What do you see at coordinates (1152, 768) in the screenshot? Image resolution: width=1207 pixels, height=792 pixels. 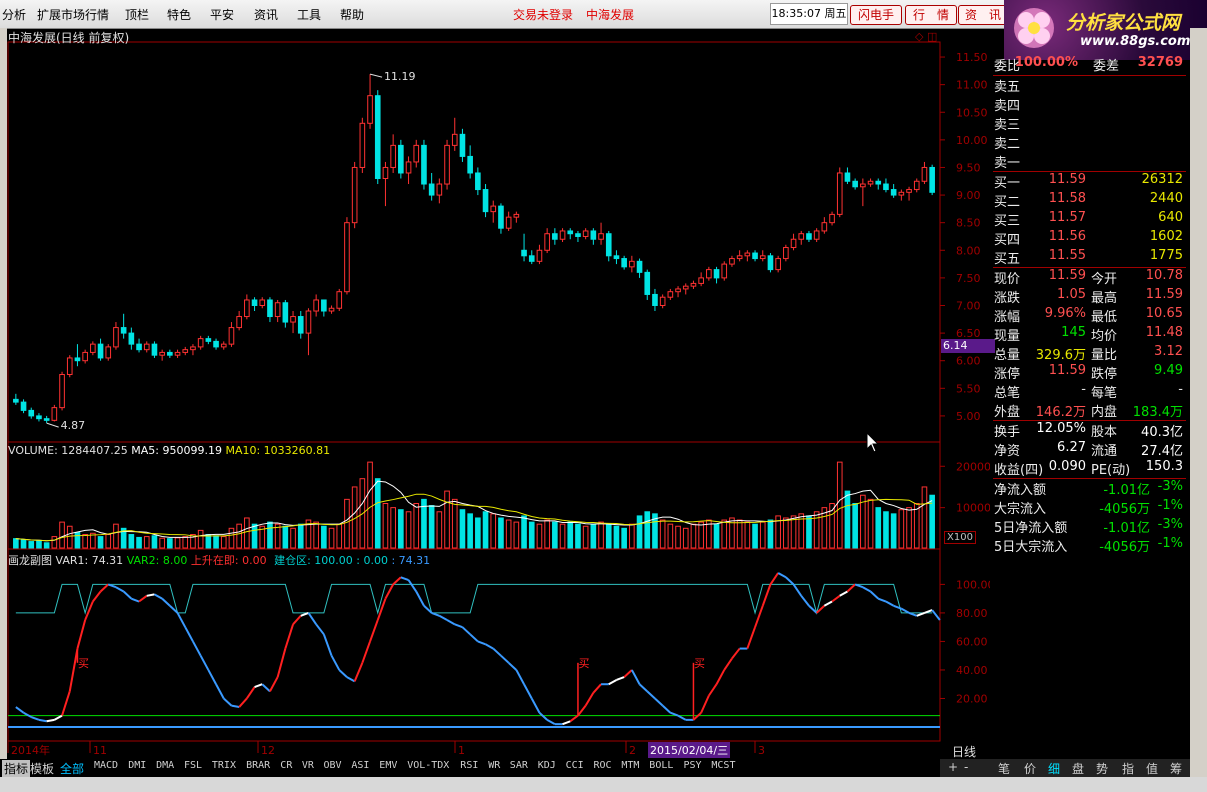 I see `panel-tab-8: 值` at bounding box center [1152, 768].